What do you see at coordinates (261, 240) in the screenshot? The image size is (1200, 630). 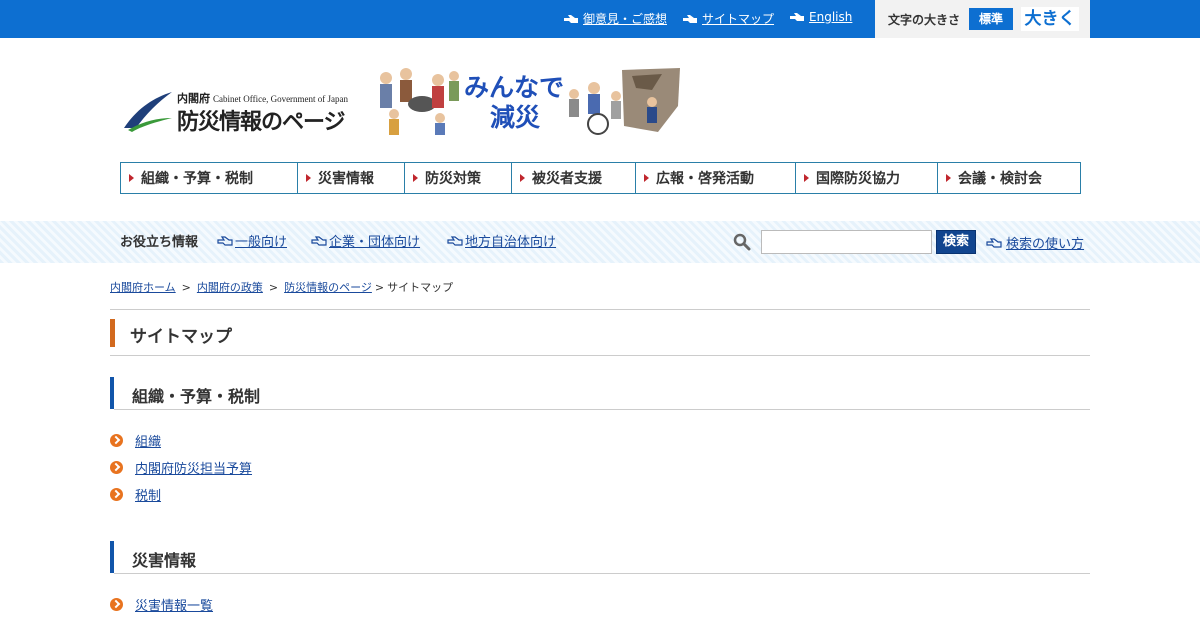 I see `general-link: 一般向け` at bounding box center [261, 240].